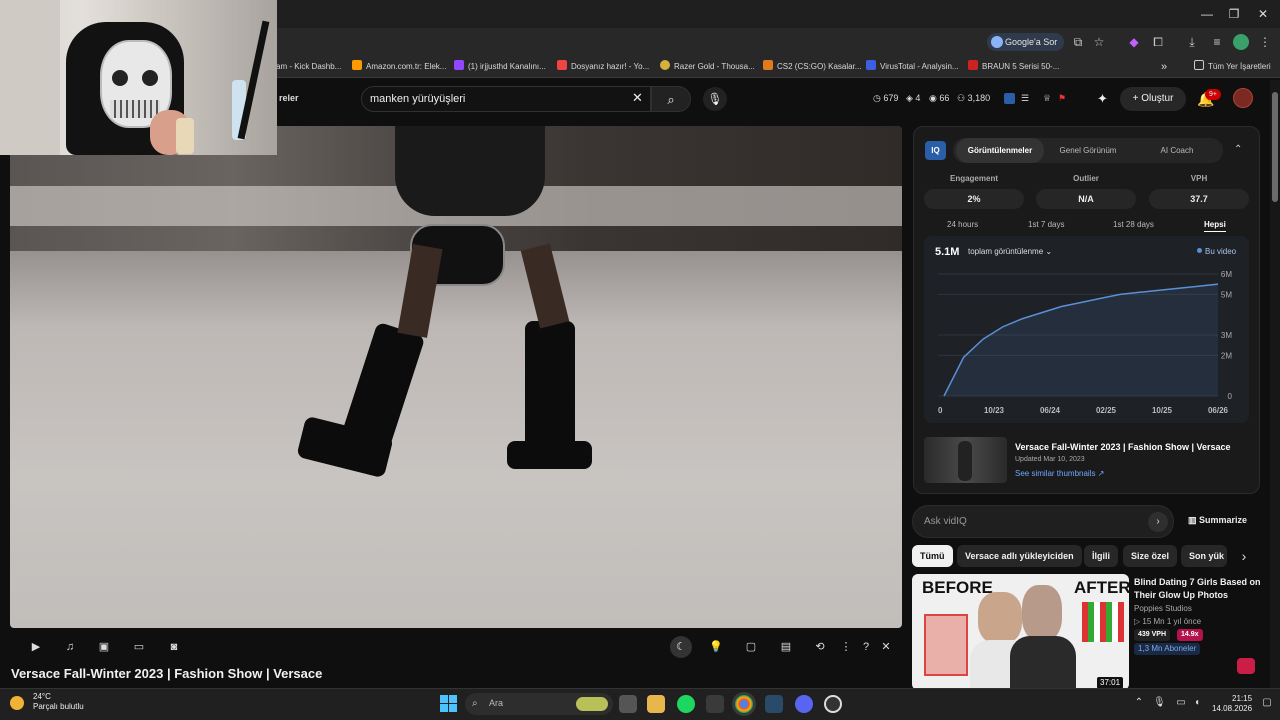  I want to click on close-window-icon: ✕, so click(1263, 14).